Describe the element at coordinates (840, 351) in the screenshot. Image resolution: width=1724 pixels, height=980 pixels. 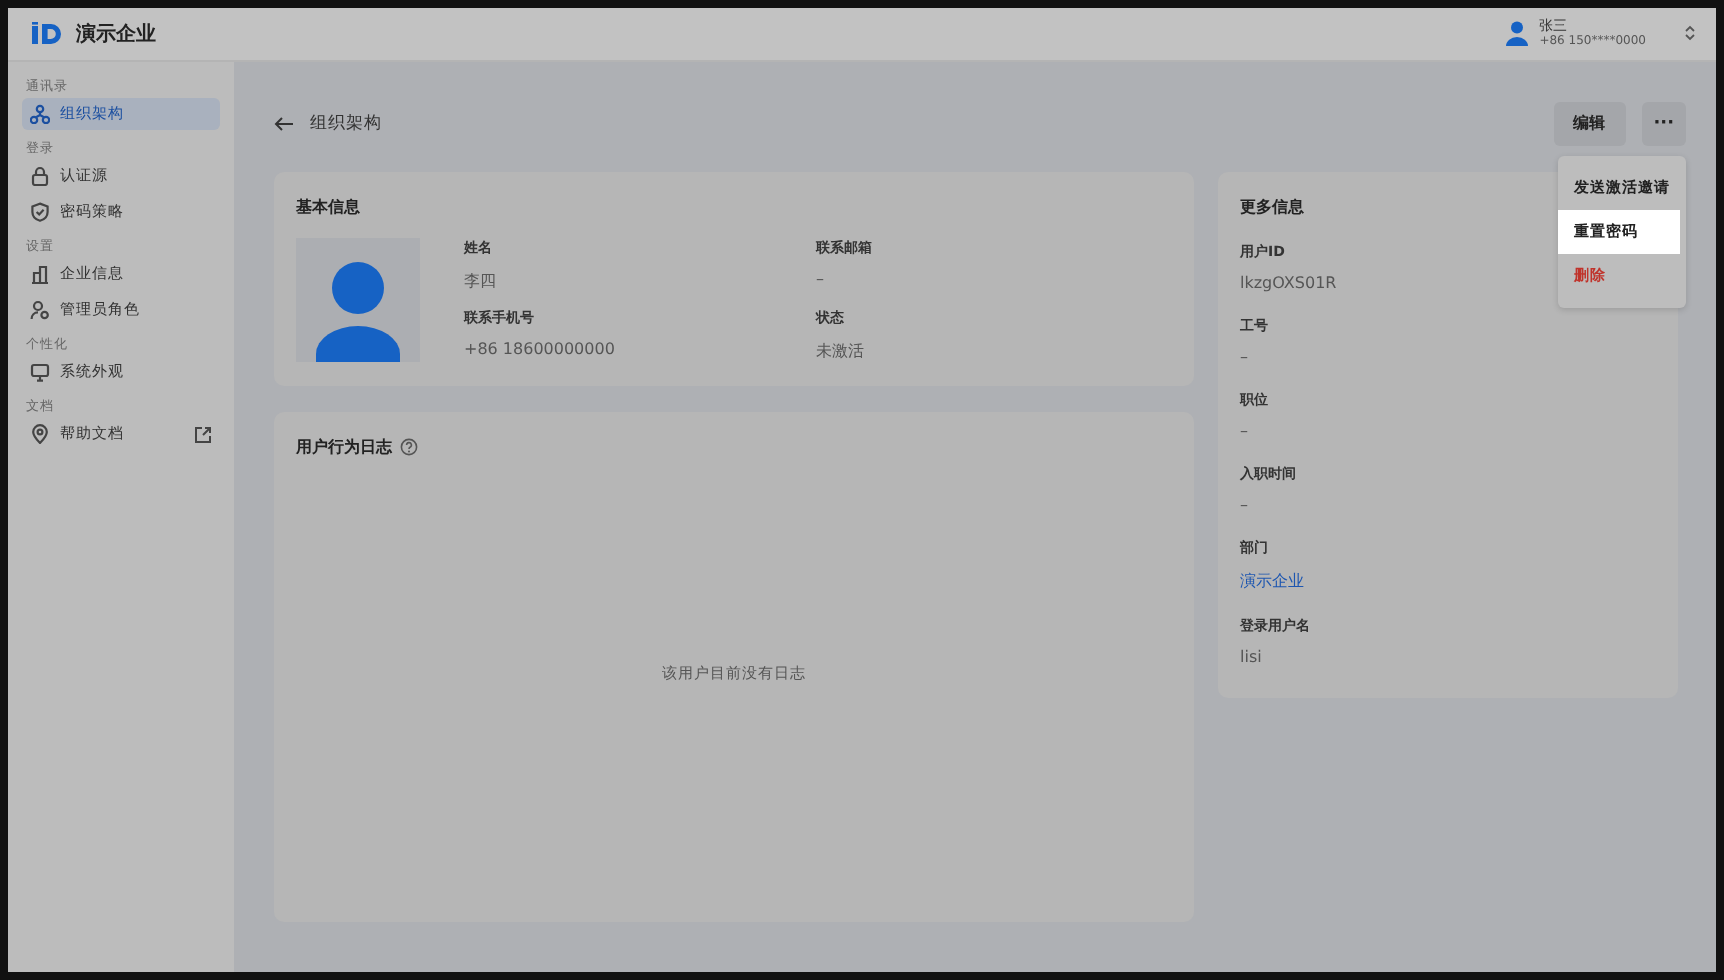
I see `field-value: 未激活` at that location.